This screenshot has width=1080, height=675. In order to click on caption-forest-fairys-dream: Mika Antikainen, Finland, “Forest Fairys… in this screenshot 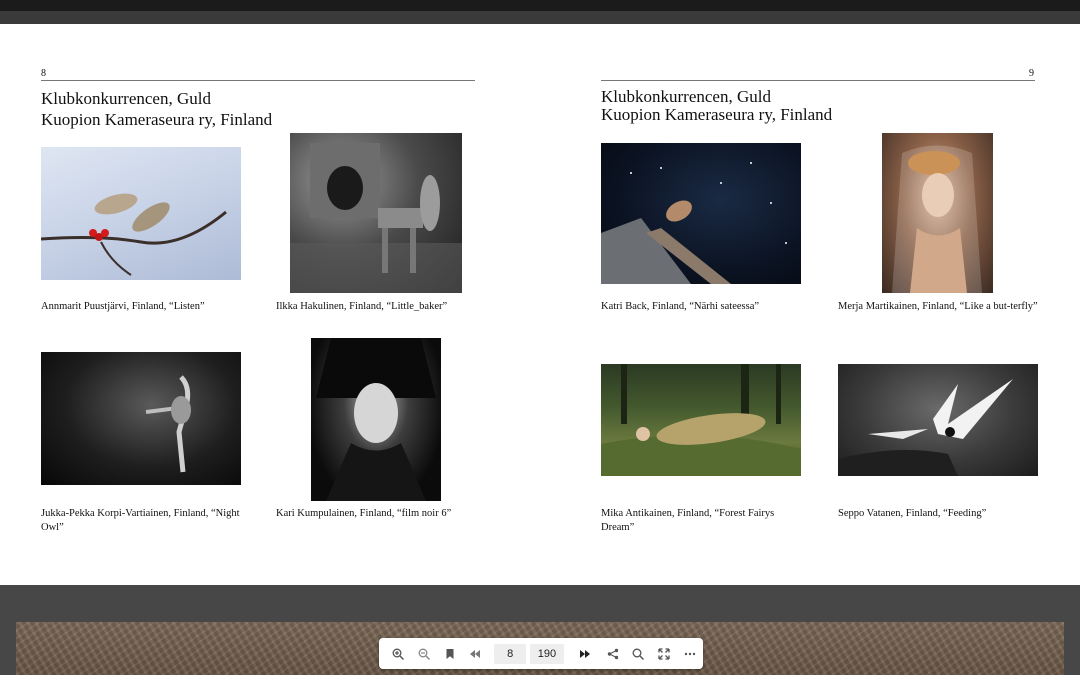, I will do `click(688, 520)`.